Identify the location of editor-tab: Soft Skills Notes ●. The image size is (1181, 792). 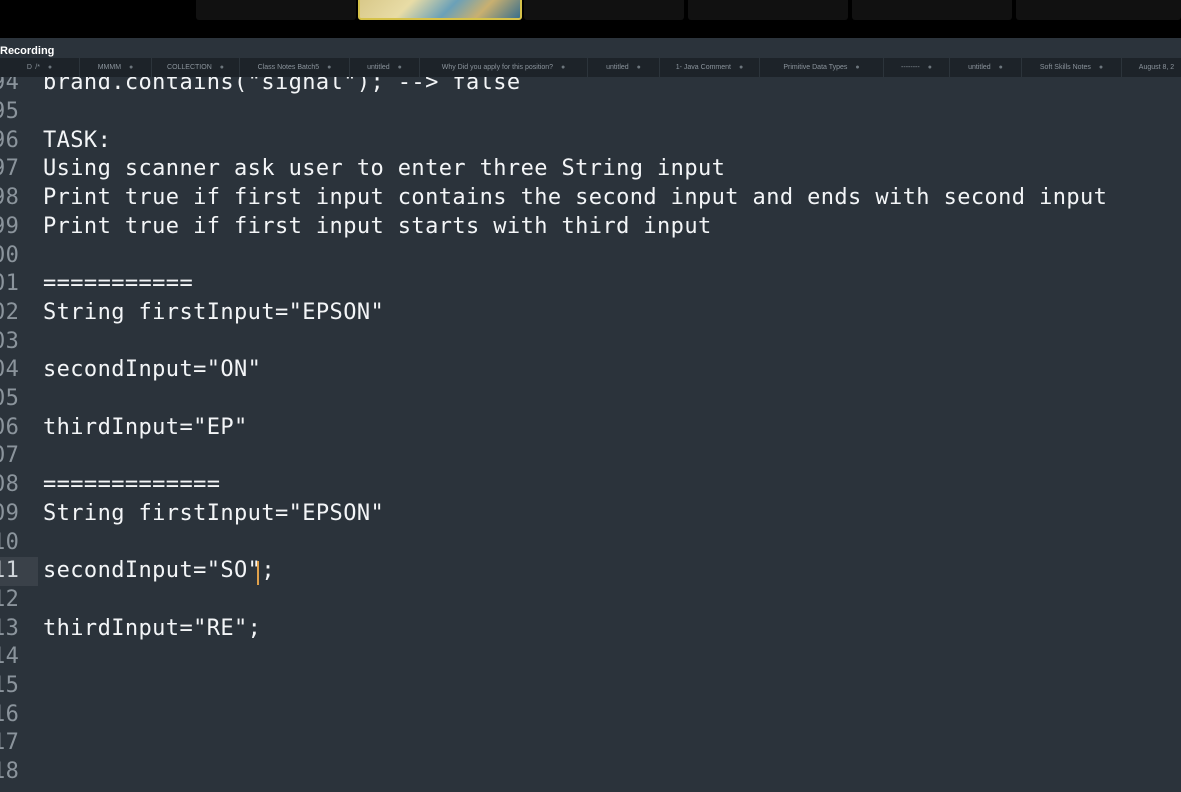
(1072, 67).